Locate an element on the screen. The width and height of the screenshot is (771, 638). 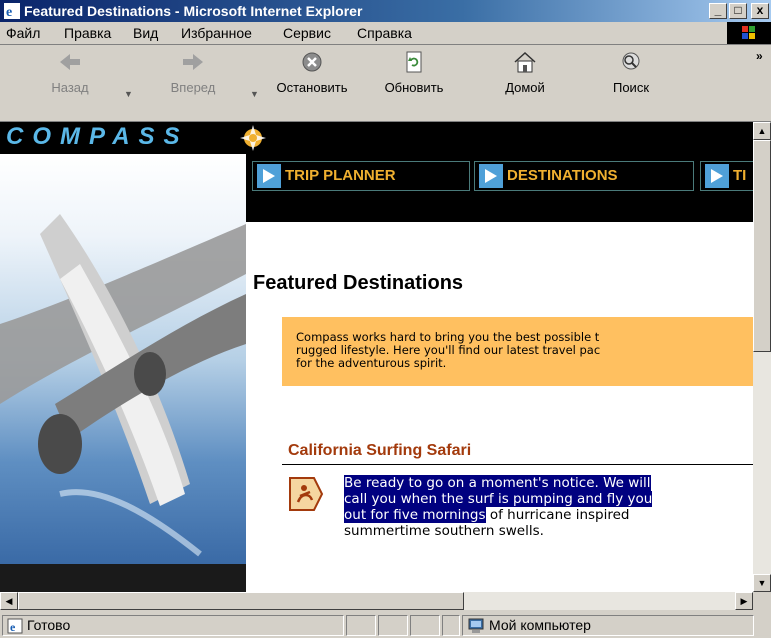
status-bar: e Готово Мой компьютер is located at coordinates (385, 625).